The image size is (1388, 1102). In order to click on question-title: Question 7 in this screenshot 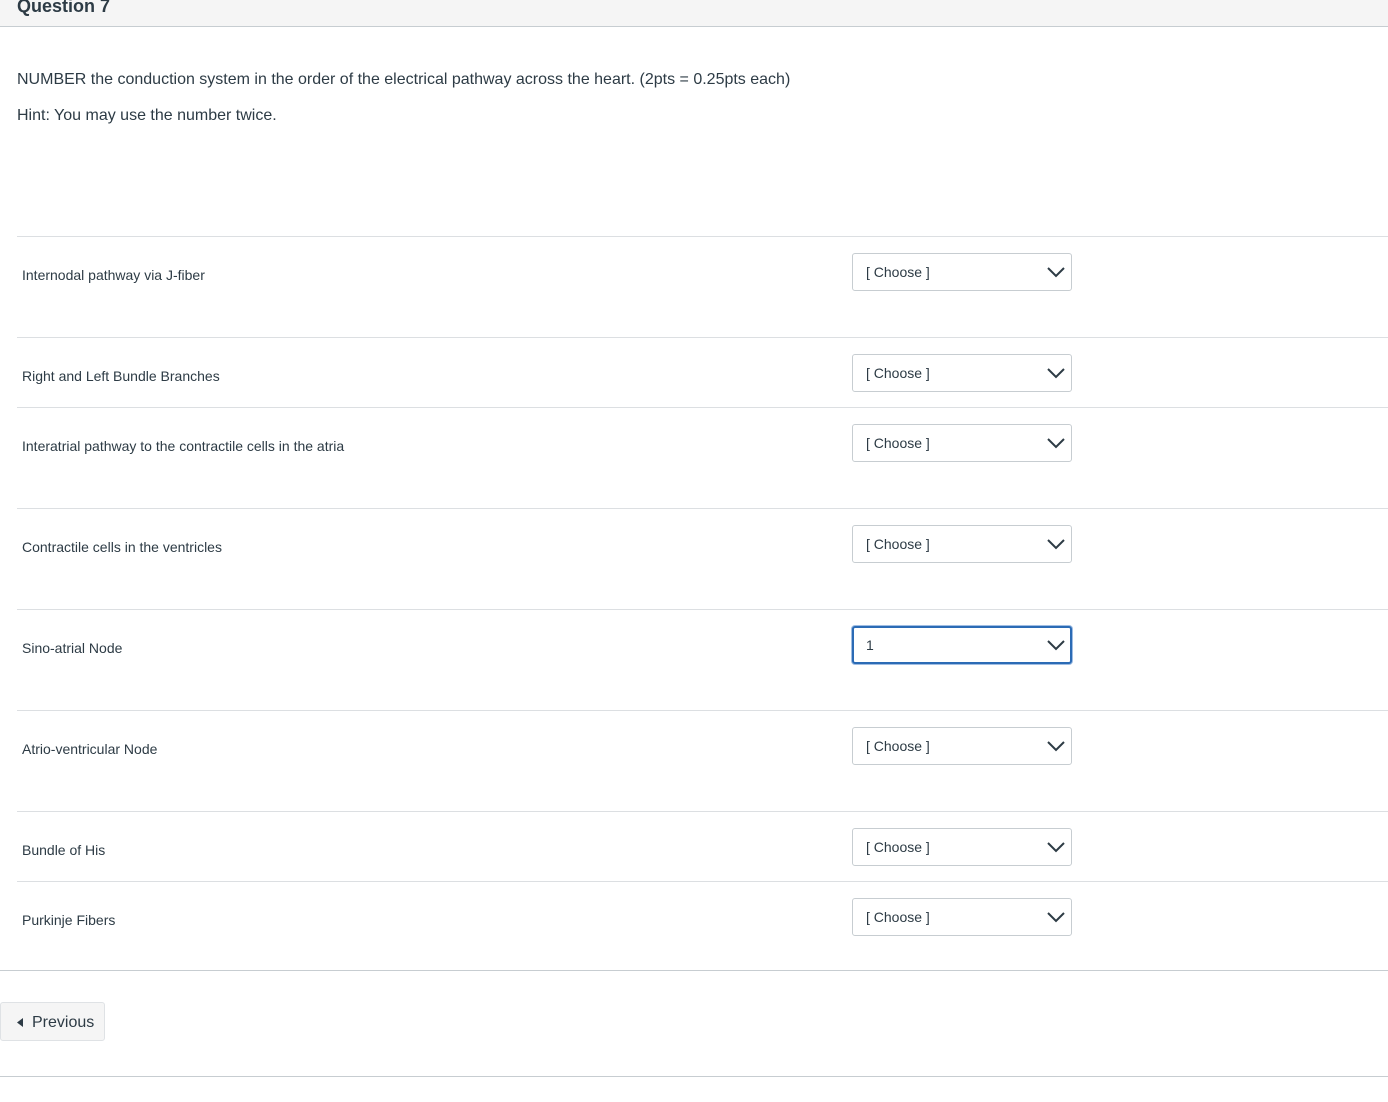, I will do `click(64, 8)`.